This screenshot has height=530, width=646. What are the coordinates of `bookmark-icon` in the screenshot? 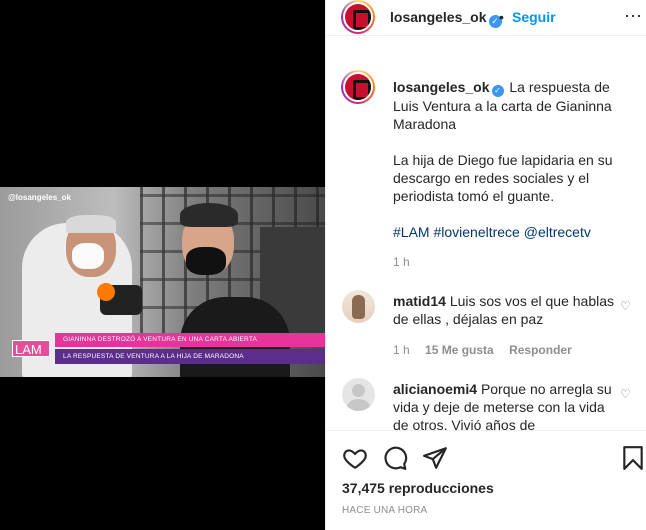 It's located at (633, 458).